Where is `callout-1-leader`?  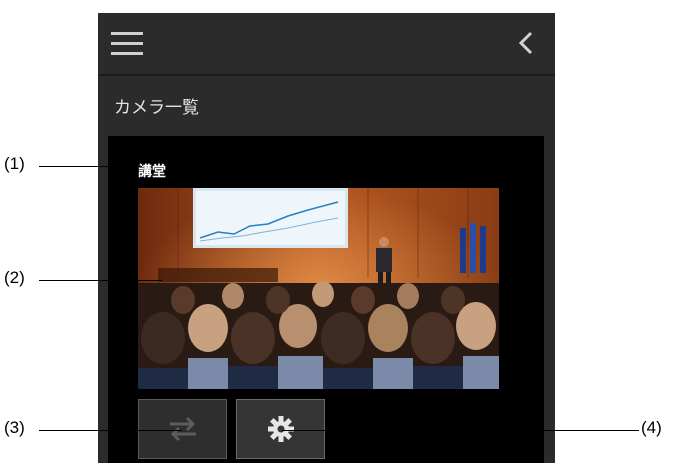 callout-1-leader is located at coordinates (90, 166).